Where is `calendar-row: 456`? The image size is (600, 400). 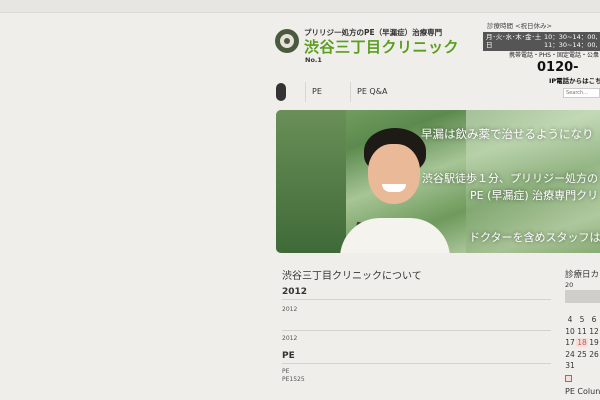 calendar-row: 456 is located at coordinates (582, 321).